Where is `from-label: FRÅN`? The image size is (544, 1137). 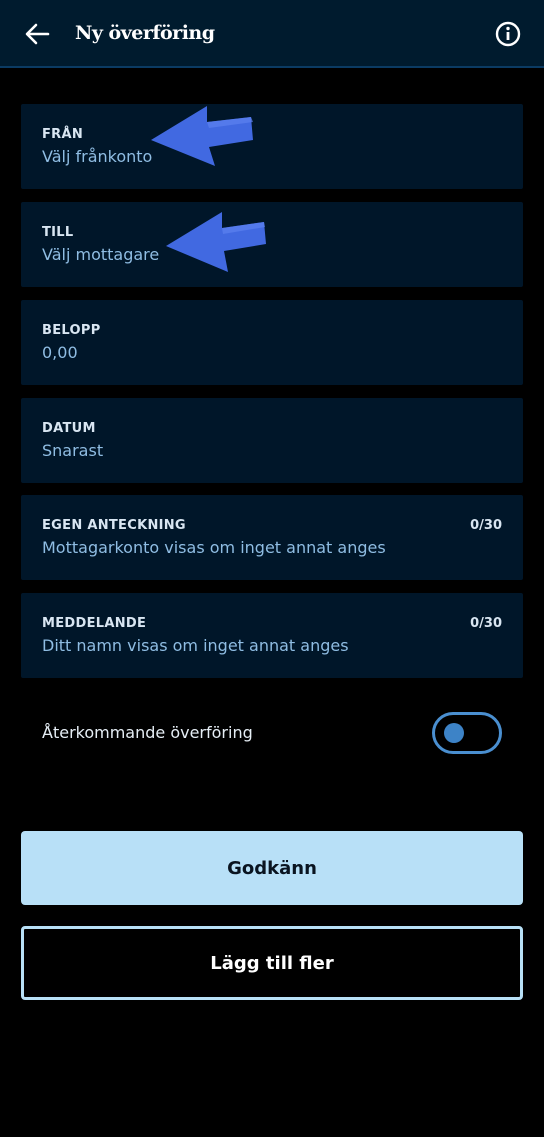
from-label: FRÅN is located at coordinates (63, 134).